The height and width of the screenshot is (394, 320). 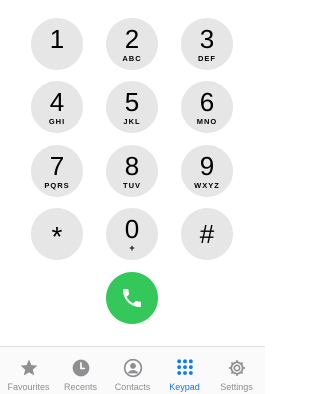 I want to click on key-digit: 2, so click(x=132, y=38).